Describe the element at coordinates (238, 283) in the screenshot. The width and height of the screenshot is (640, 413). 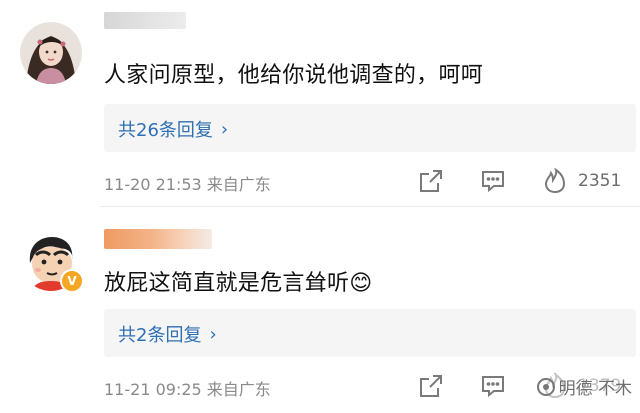
I see `comment-text: 放屁这简直就是危言耸听😊` at that location.